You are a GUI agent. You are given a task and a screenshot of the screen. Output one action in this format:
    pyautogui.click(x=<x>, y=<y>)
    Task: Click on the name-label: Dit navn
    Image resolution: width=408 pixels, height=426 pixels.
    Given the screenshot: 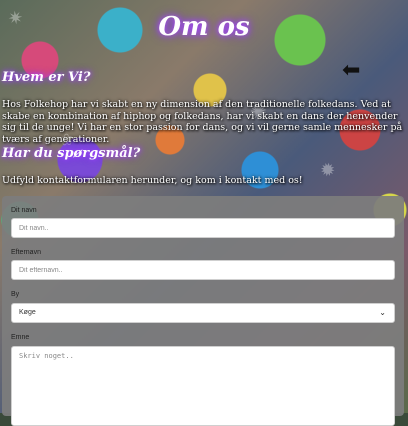 What is the action you would take?
    pyautogui.click(x=24, y=210)
    